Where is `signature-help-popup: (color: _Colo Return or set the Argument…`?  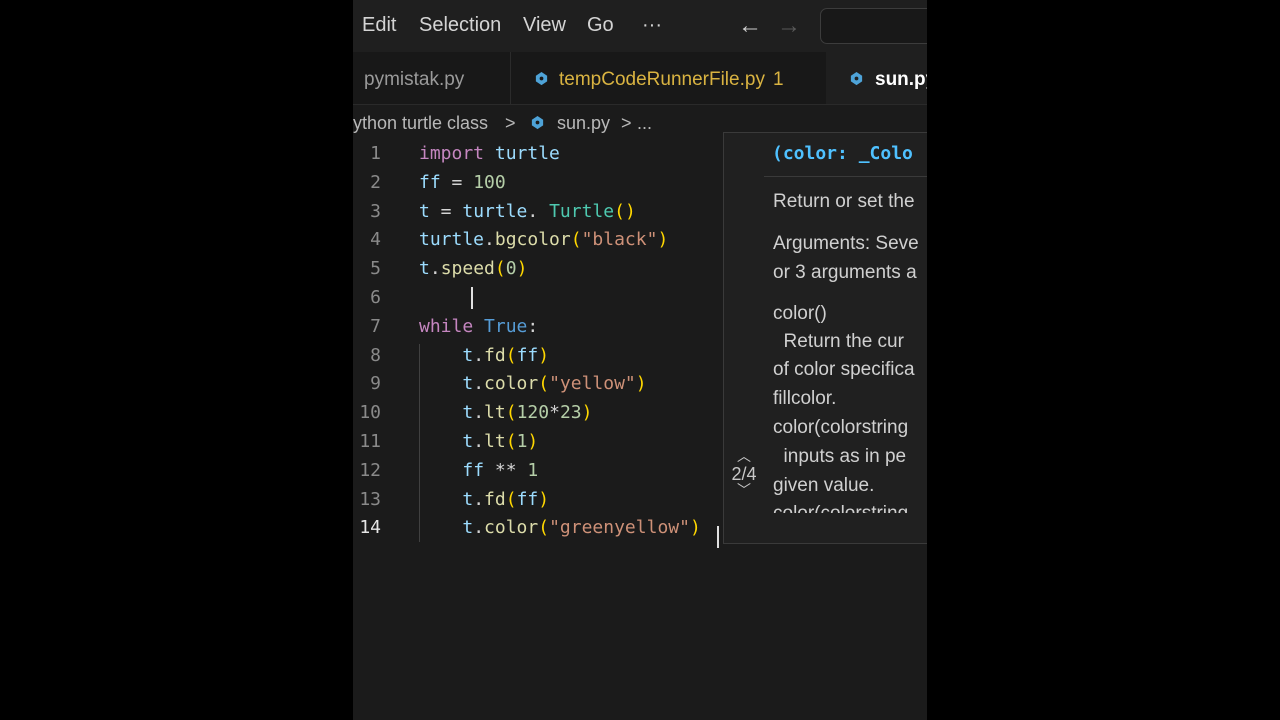
signature-help-popup: (color: _Colo Return or set the Argument… is located at coordinates (825, 338).